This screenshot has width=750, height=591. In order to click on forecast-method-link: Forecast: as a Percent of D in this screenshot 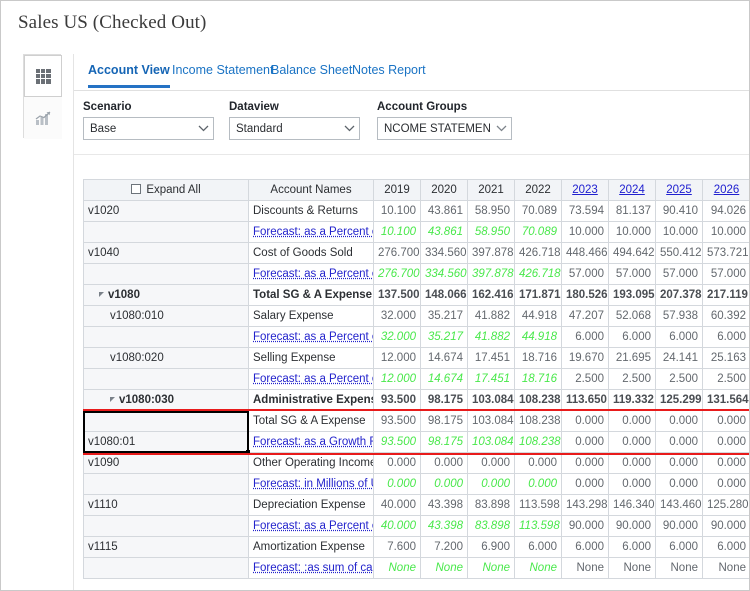, I will do `click(311, 526)`.